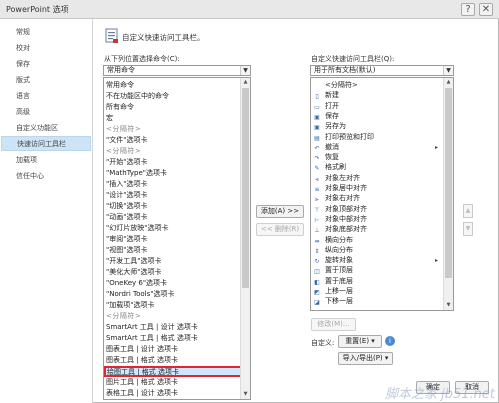 This screenshot has height=403, width=499. I want to click on remove-button: << 删除(R), so click(280, 229).